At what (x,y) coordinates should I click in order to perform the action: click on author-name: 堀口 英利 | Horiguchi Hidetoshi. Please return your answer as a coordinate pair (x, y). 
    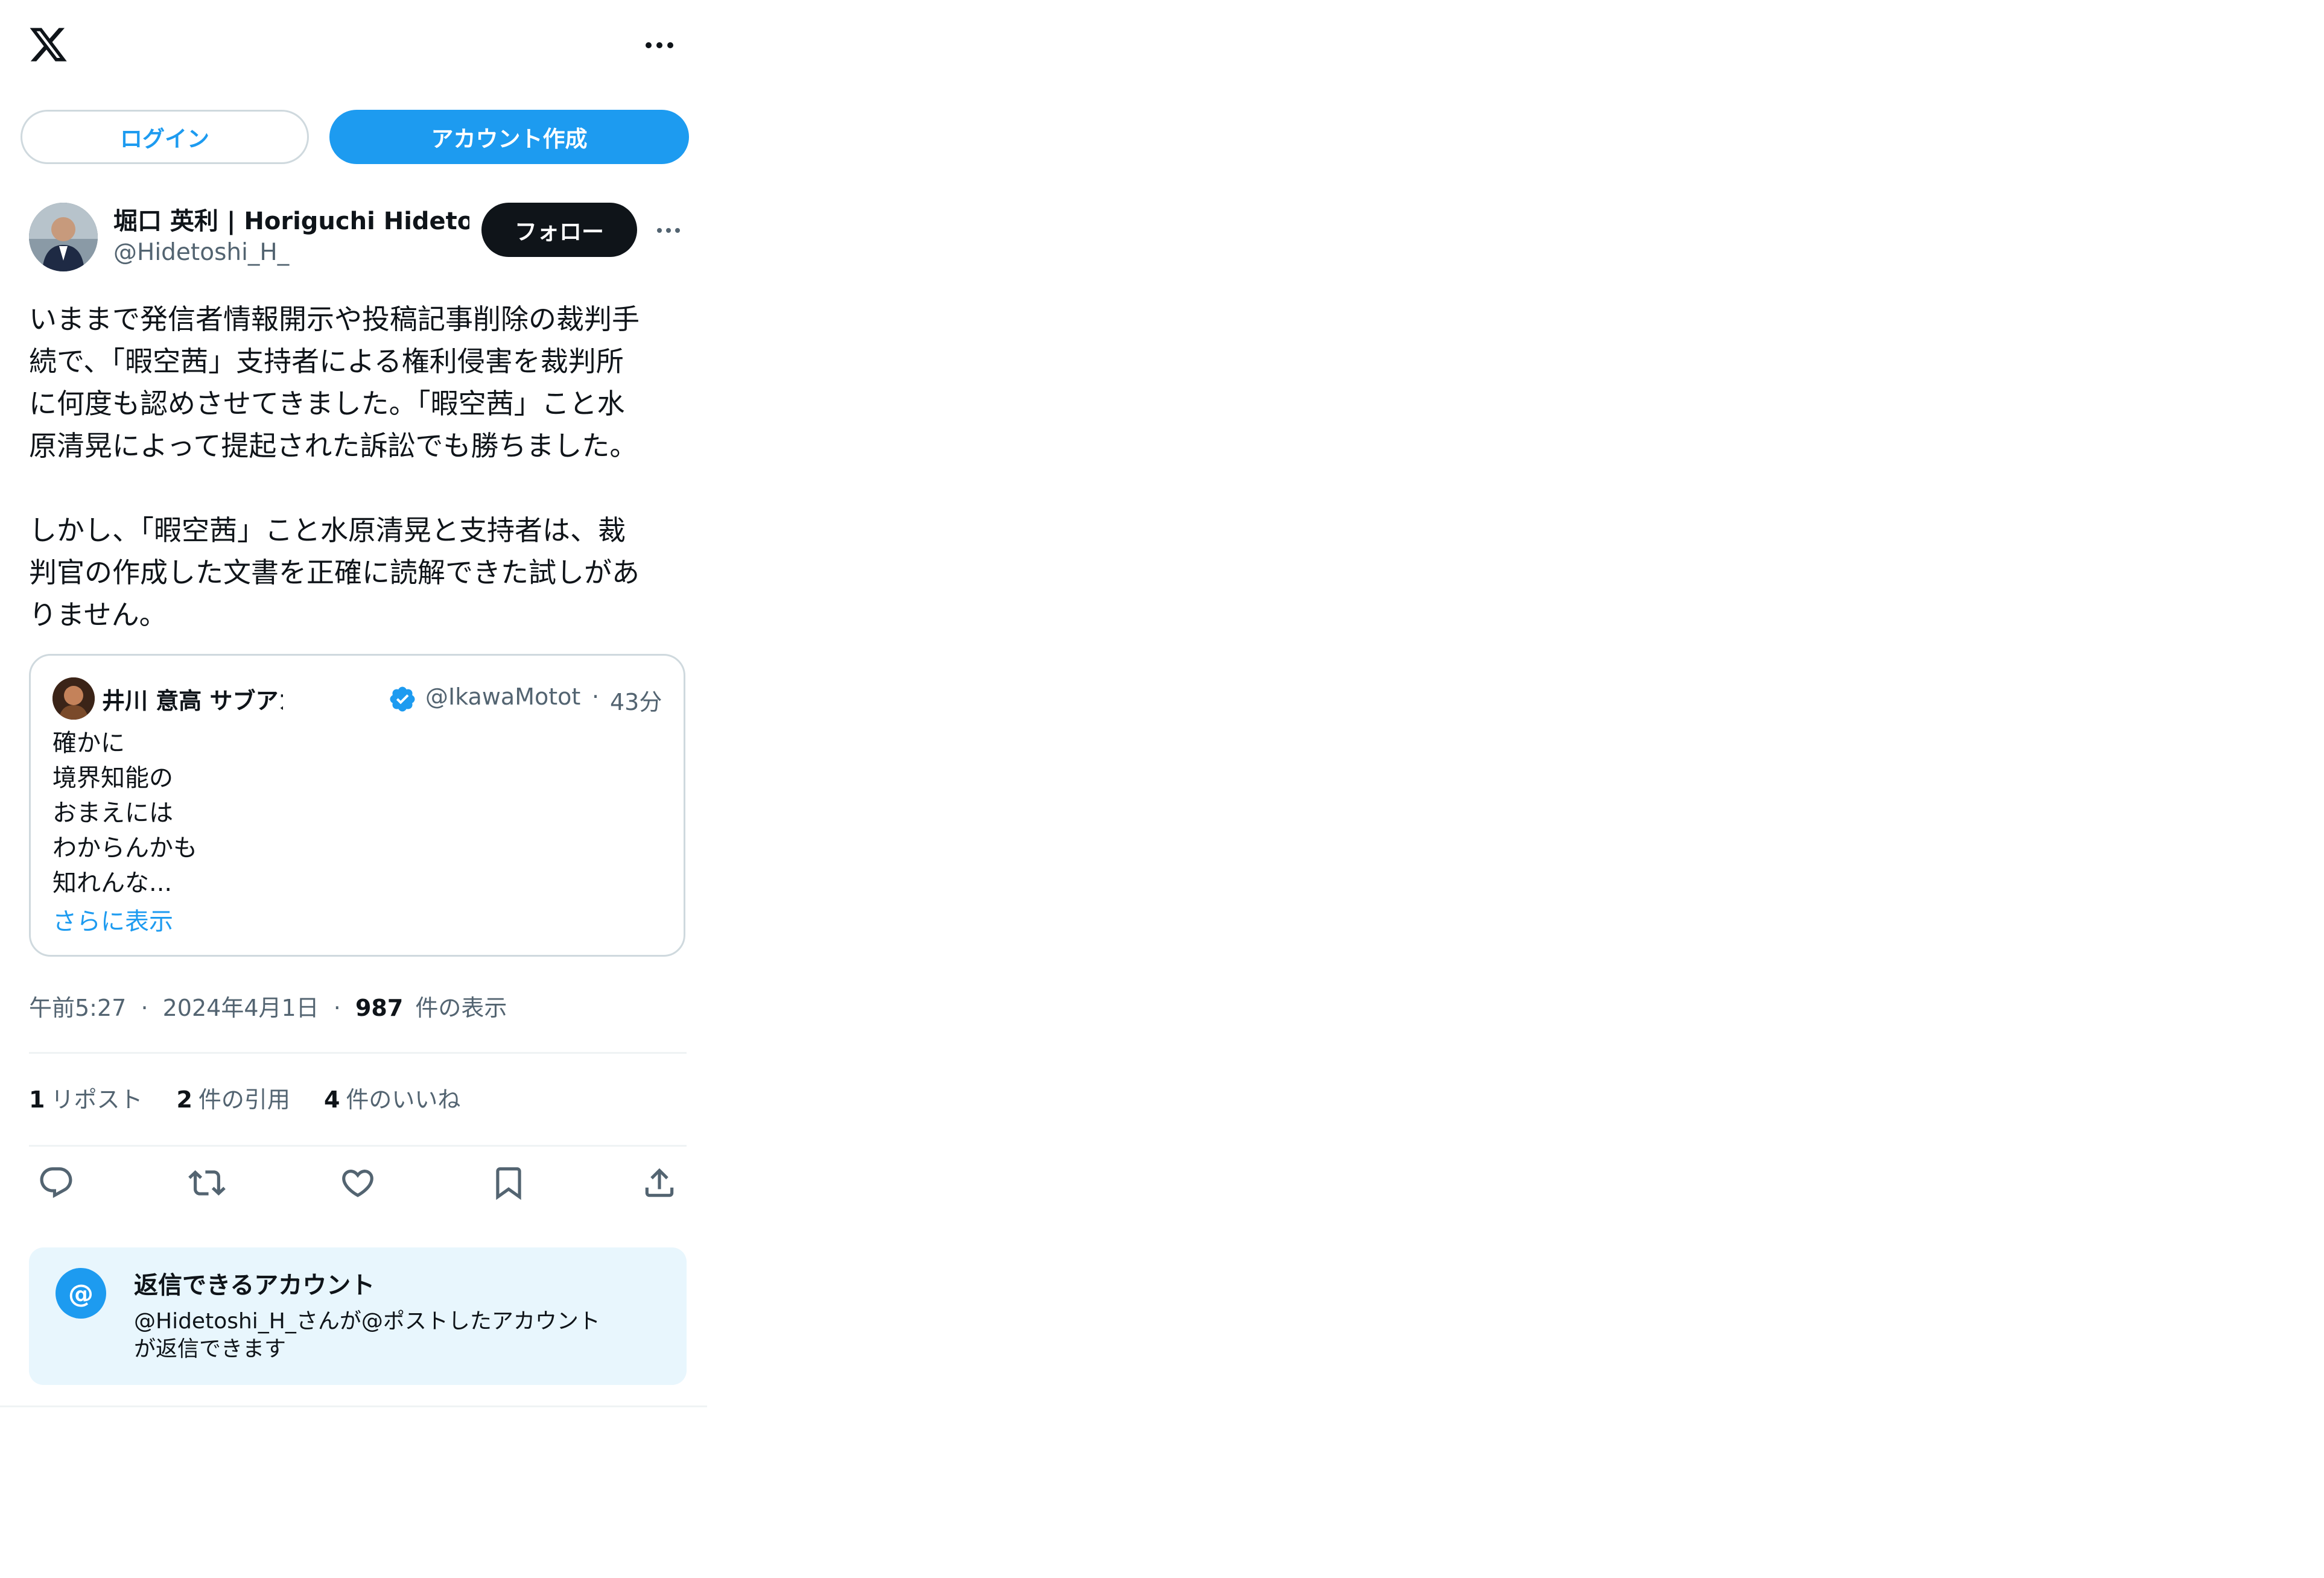
    Looking at the image, I should click on (291, 218).